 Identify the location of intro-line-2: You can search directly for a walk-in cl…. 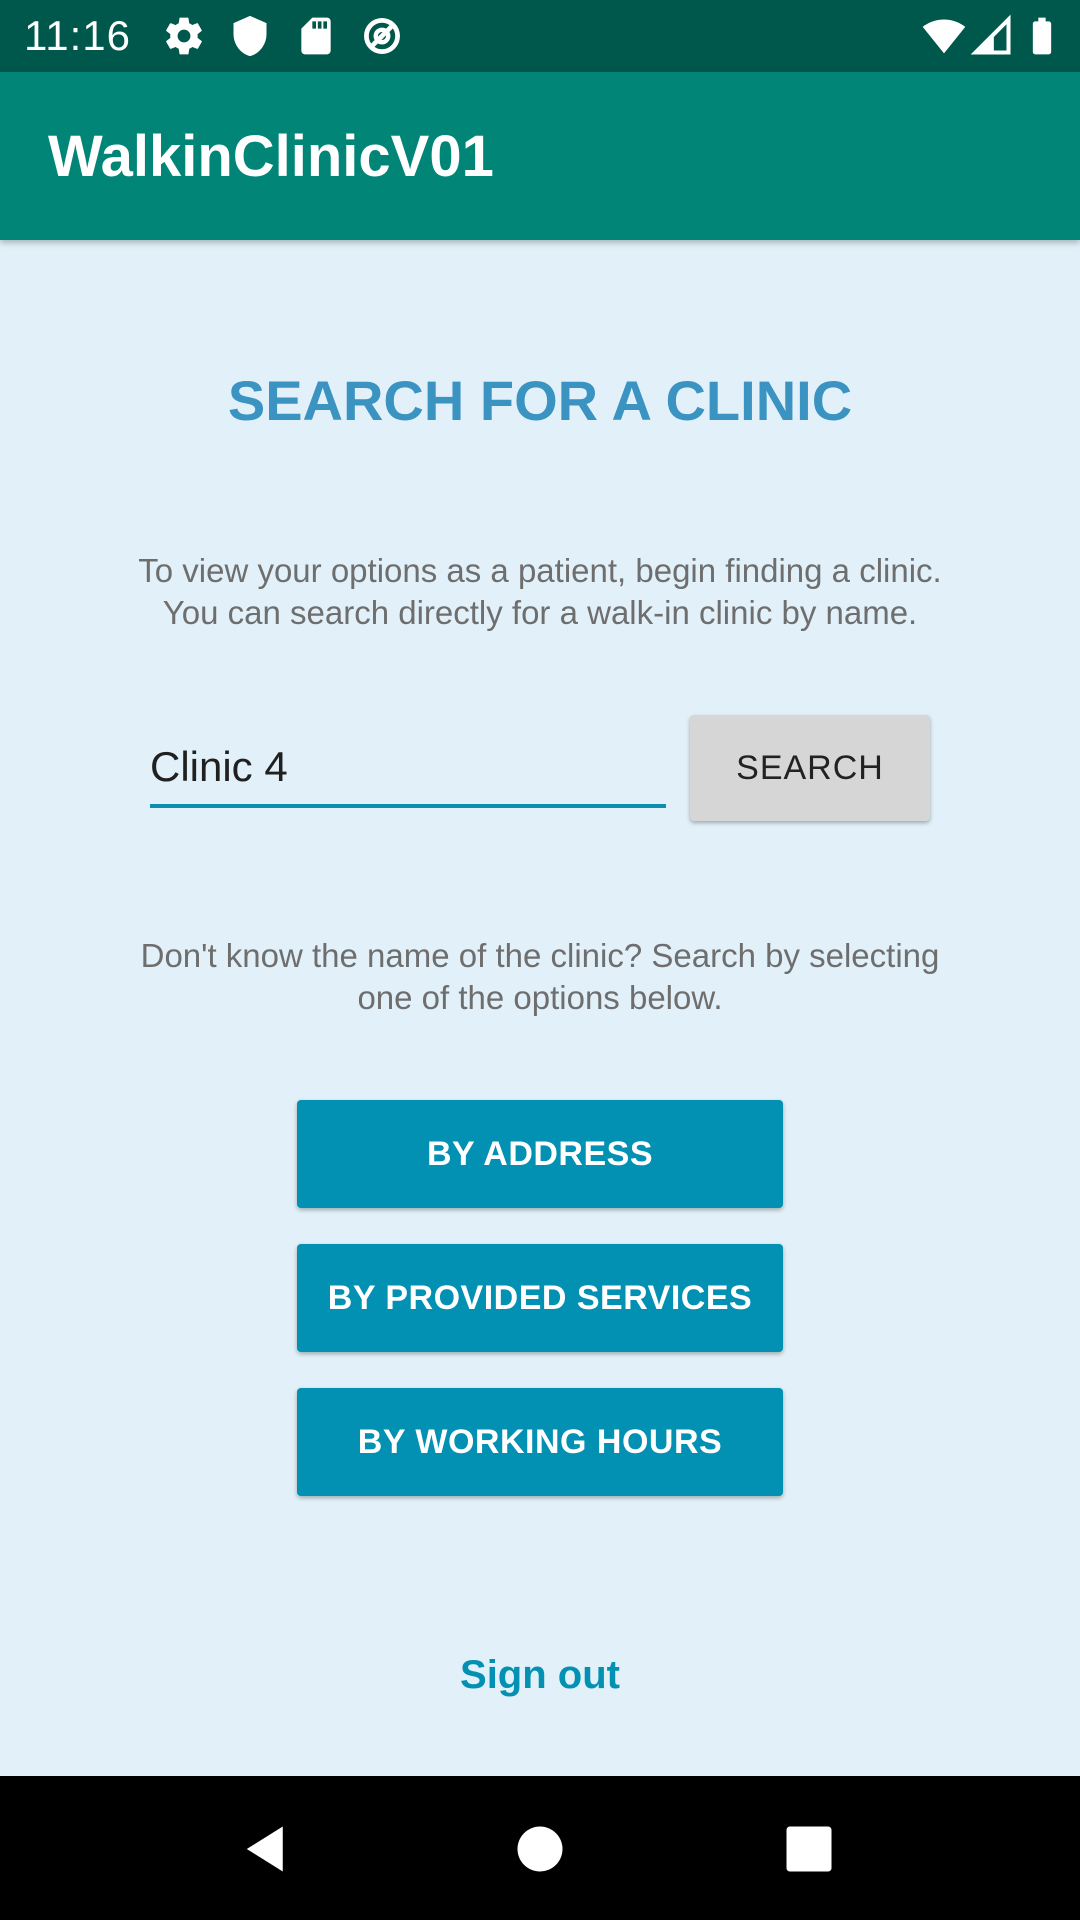
(540, 612).